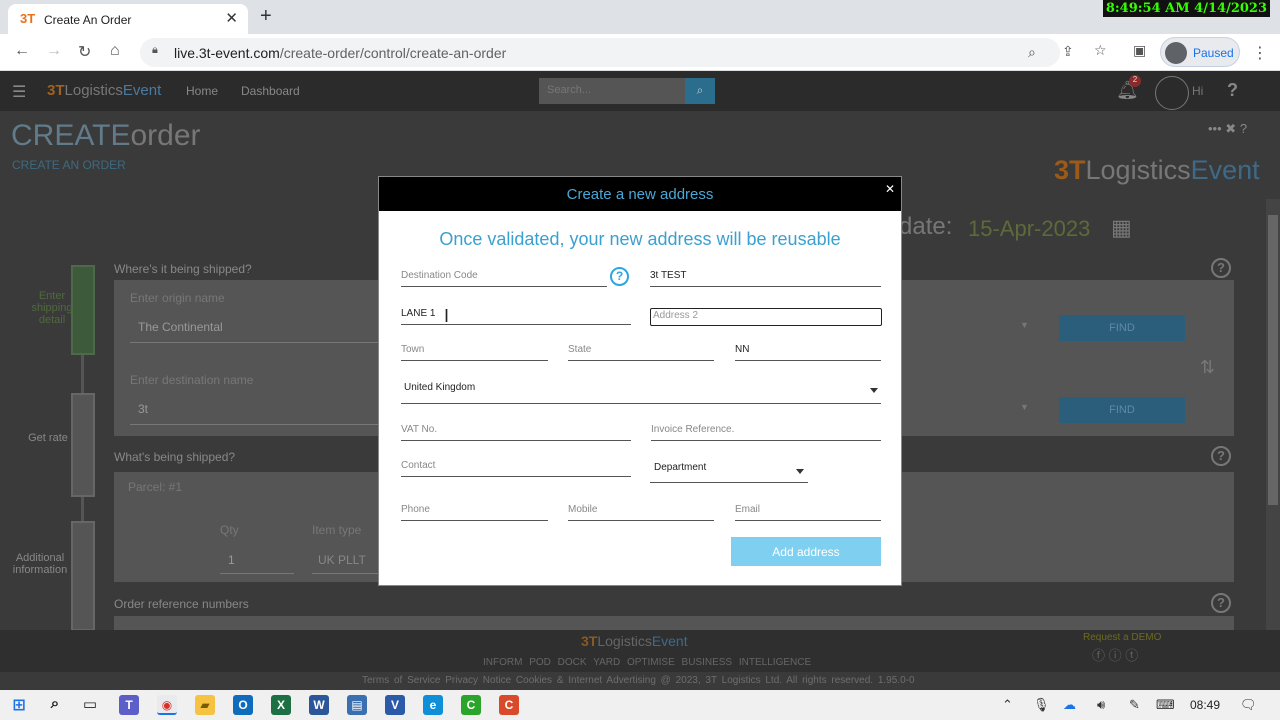  Describe the element at coordinates (1007, 705) in the screenshot. I see `tray-chevron-up-icon: ⌃` at that location.